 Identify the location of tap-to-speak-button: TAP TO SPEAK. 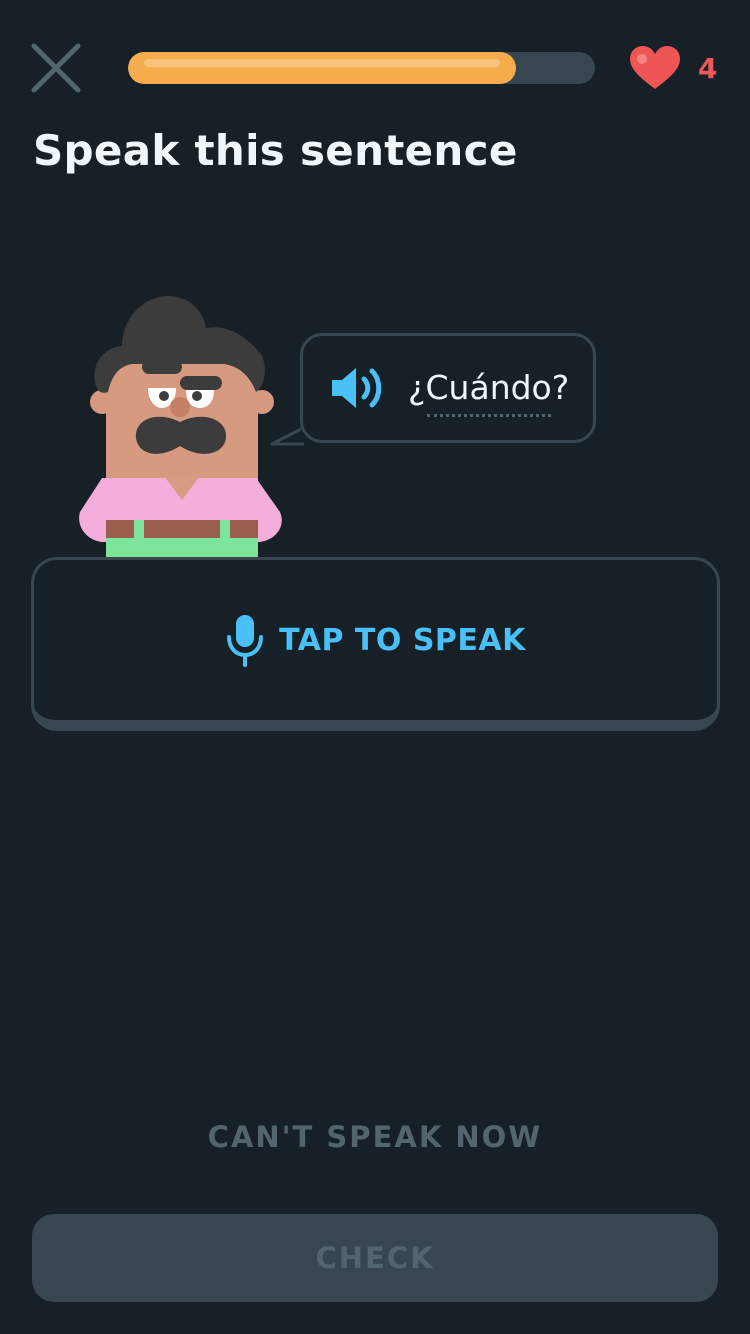
(375, 644).